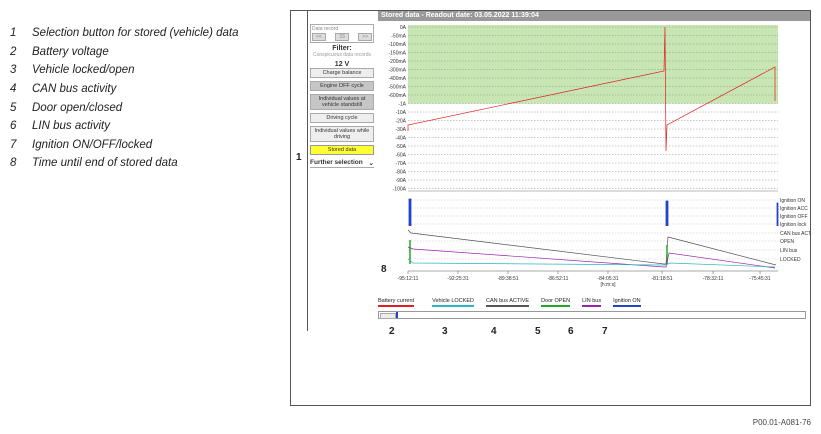 This screenshot has height=434, width=821. What do you see at coordinates (325, 29) in the screenshot?
I see `data-record-label: Data record` at bounding box center [325, 29].